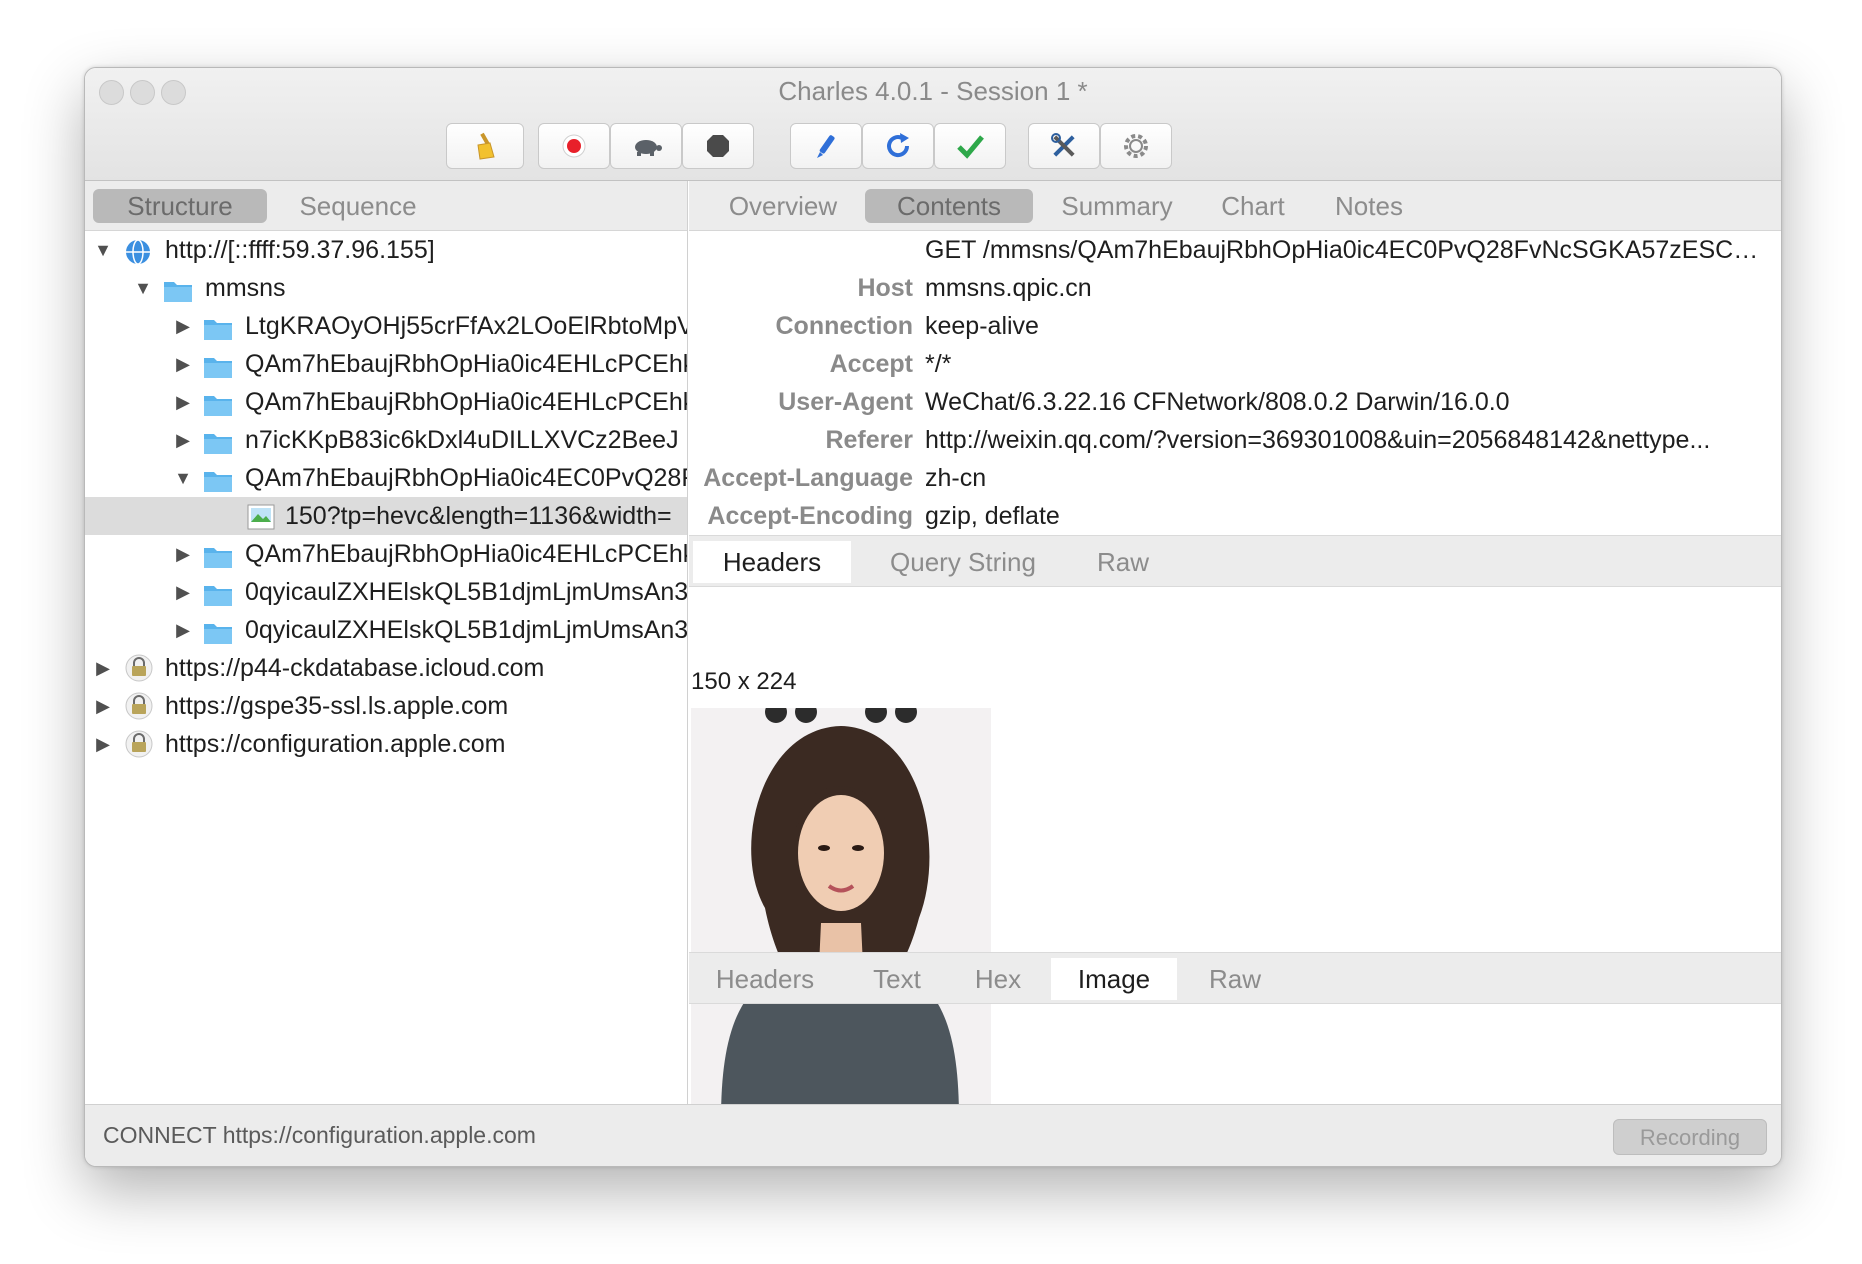 This screenshot has height=1264, width=1862. I want to click on tab-contents: Contents, so click(949, 206).